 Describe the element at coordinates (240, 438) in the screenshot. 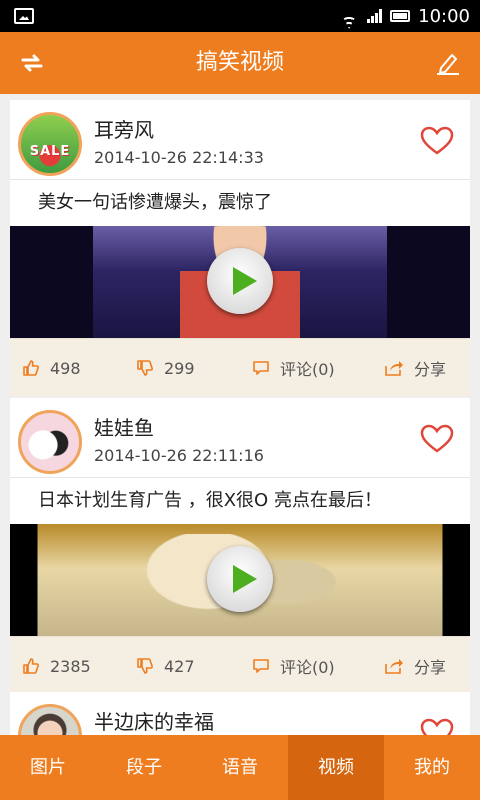

I see `post-header: 娃娃鱼 2014-10-26 22:11:16` at that location.